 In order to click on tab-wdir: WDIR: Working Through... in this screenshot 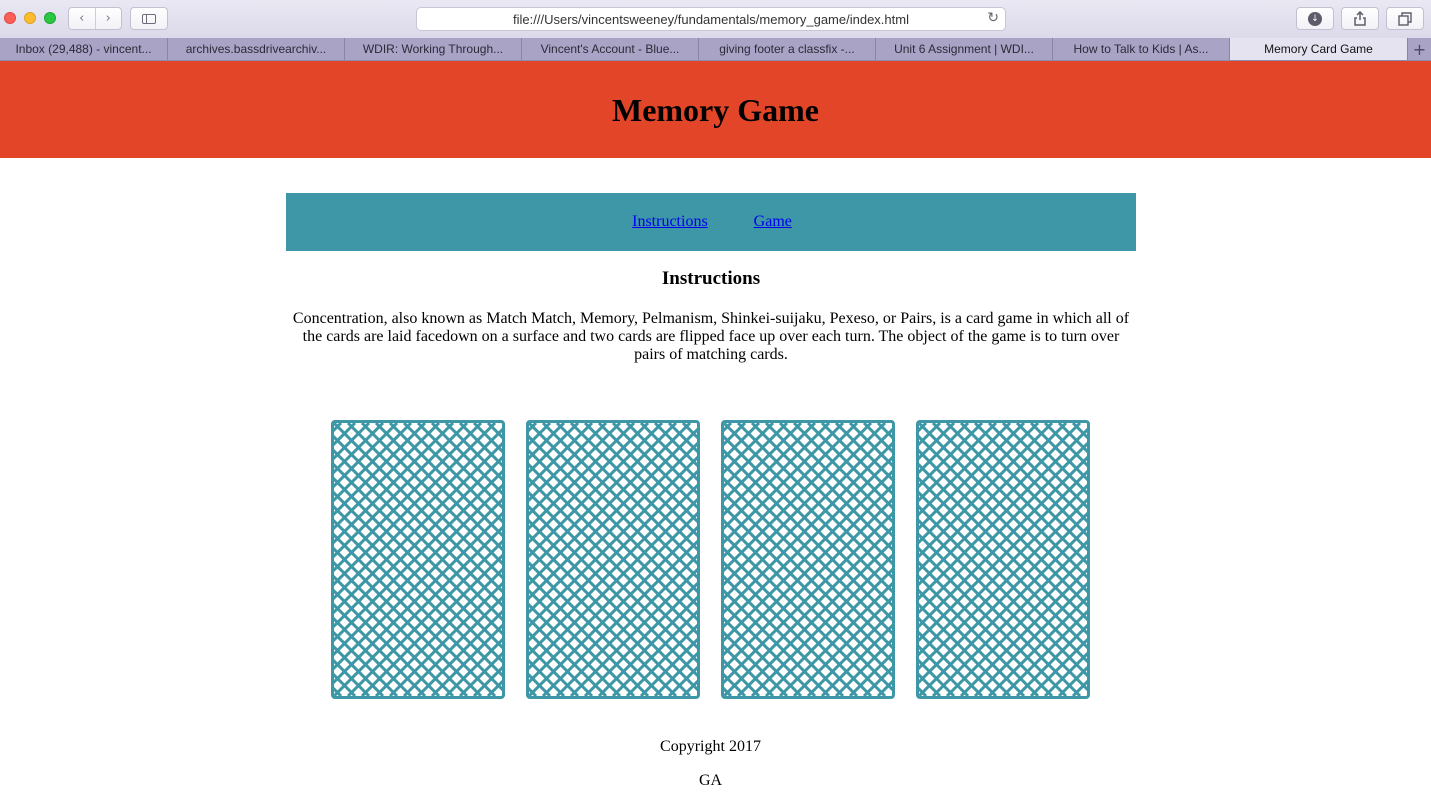, I will do `click(433, 49)`.